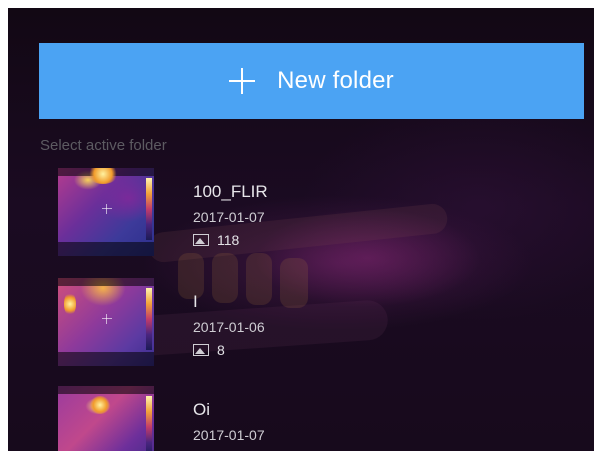  Describe the element at coordinates (221, 450) in the screenshot. I see `folder-count: 7` at that location.